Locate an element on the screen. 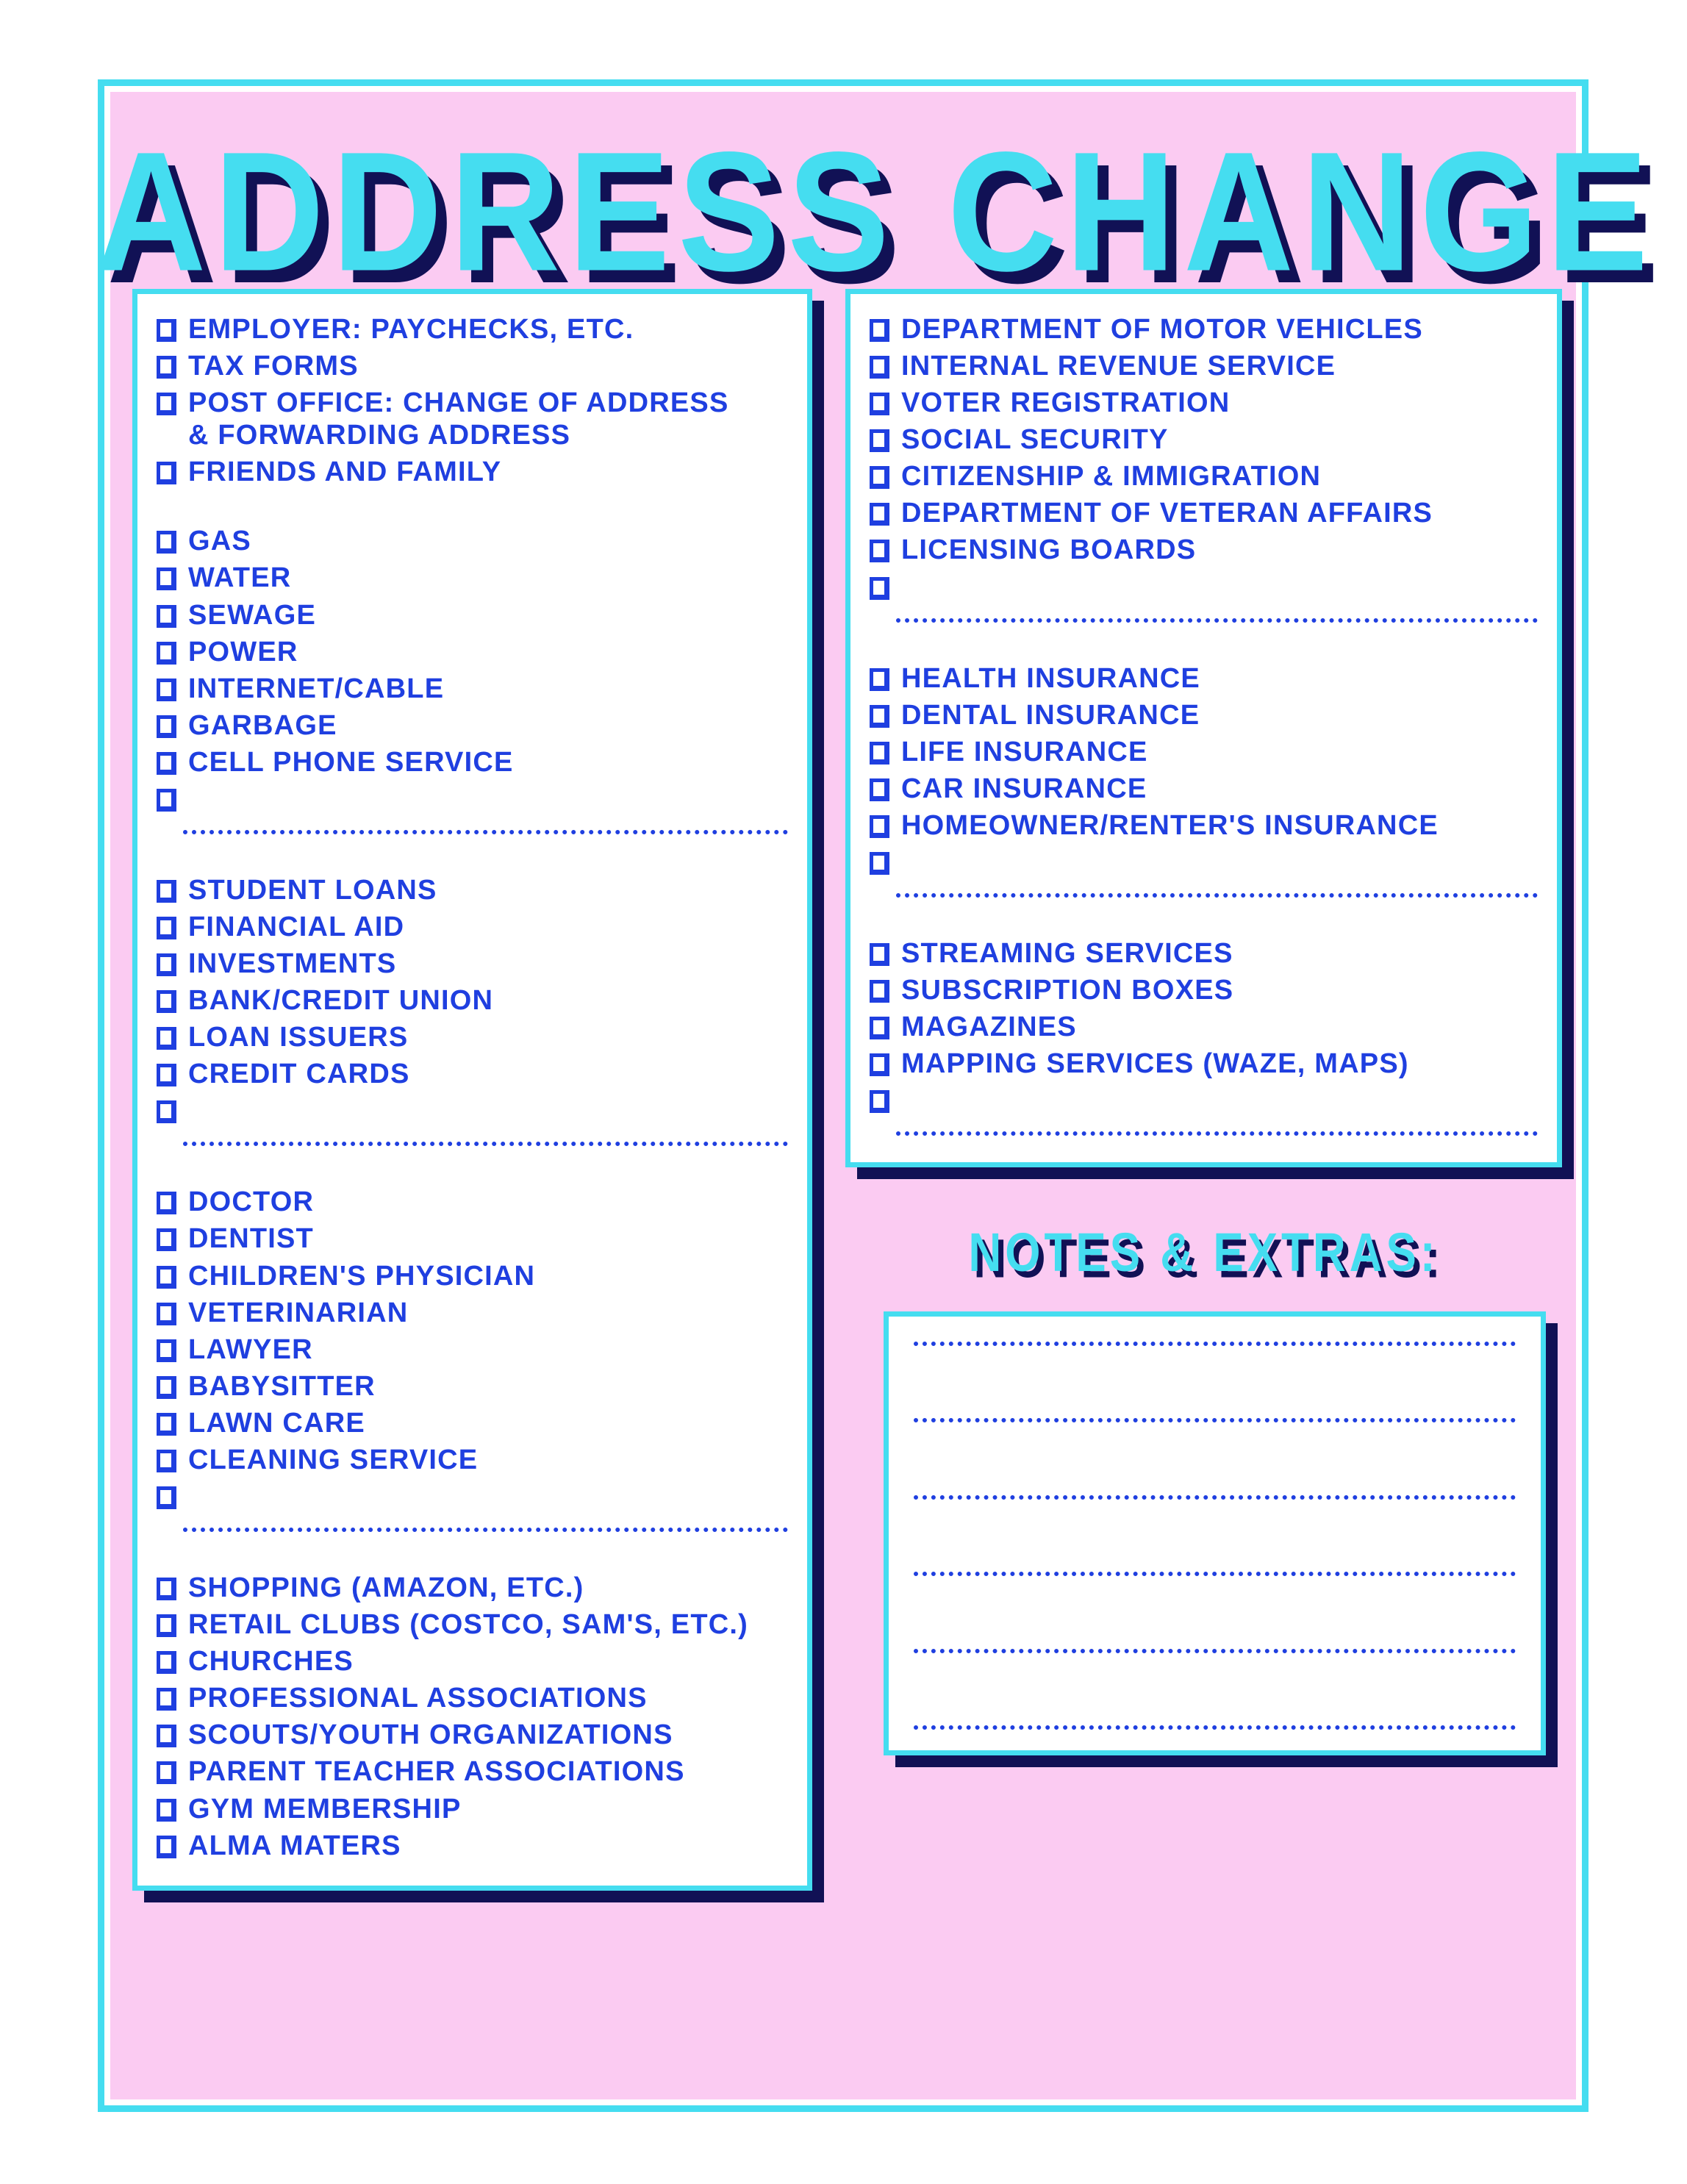 The image size is (1687, 2184). checklist-row: WATER is located at coordinates (474, 578).